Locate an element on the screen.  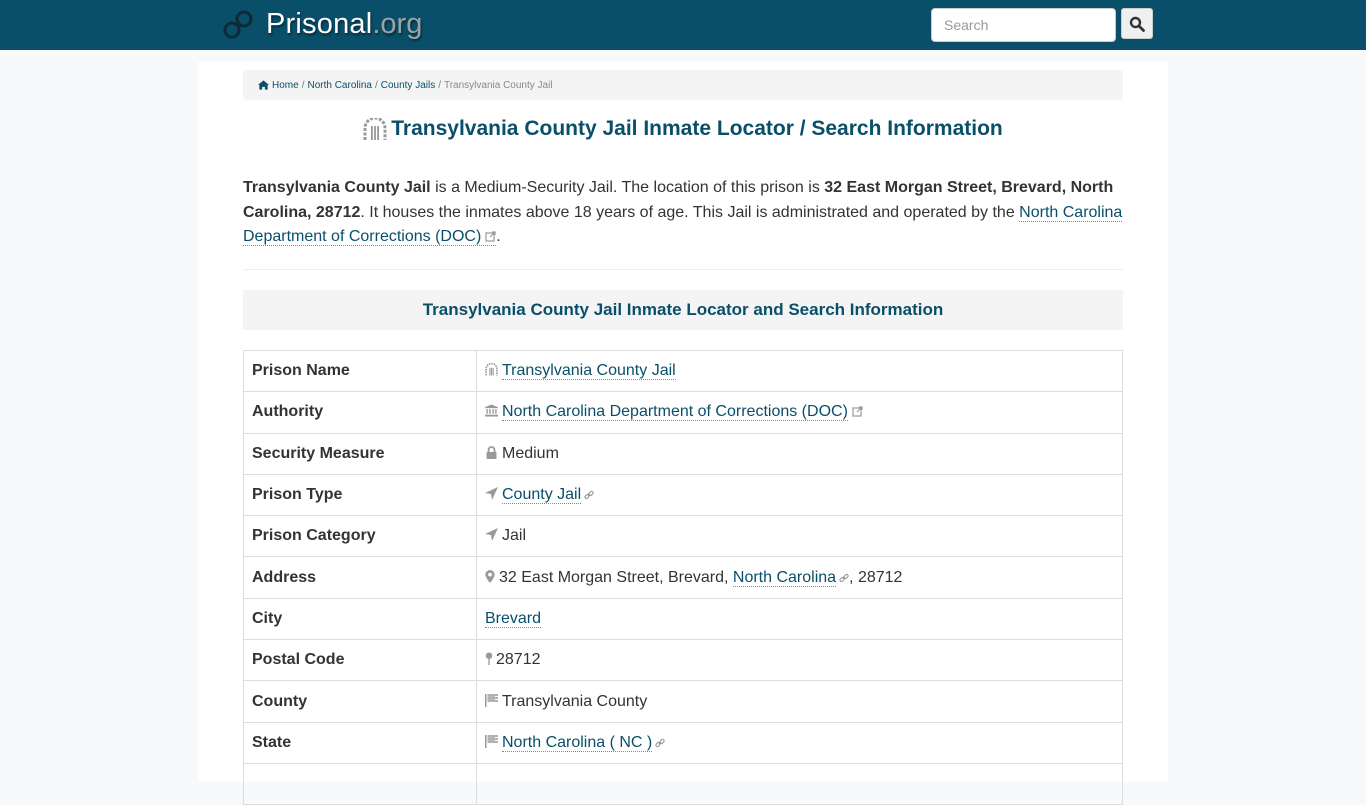
table-row: Postal Code 28712 is located at coordinates (683, 660).